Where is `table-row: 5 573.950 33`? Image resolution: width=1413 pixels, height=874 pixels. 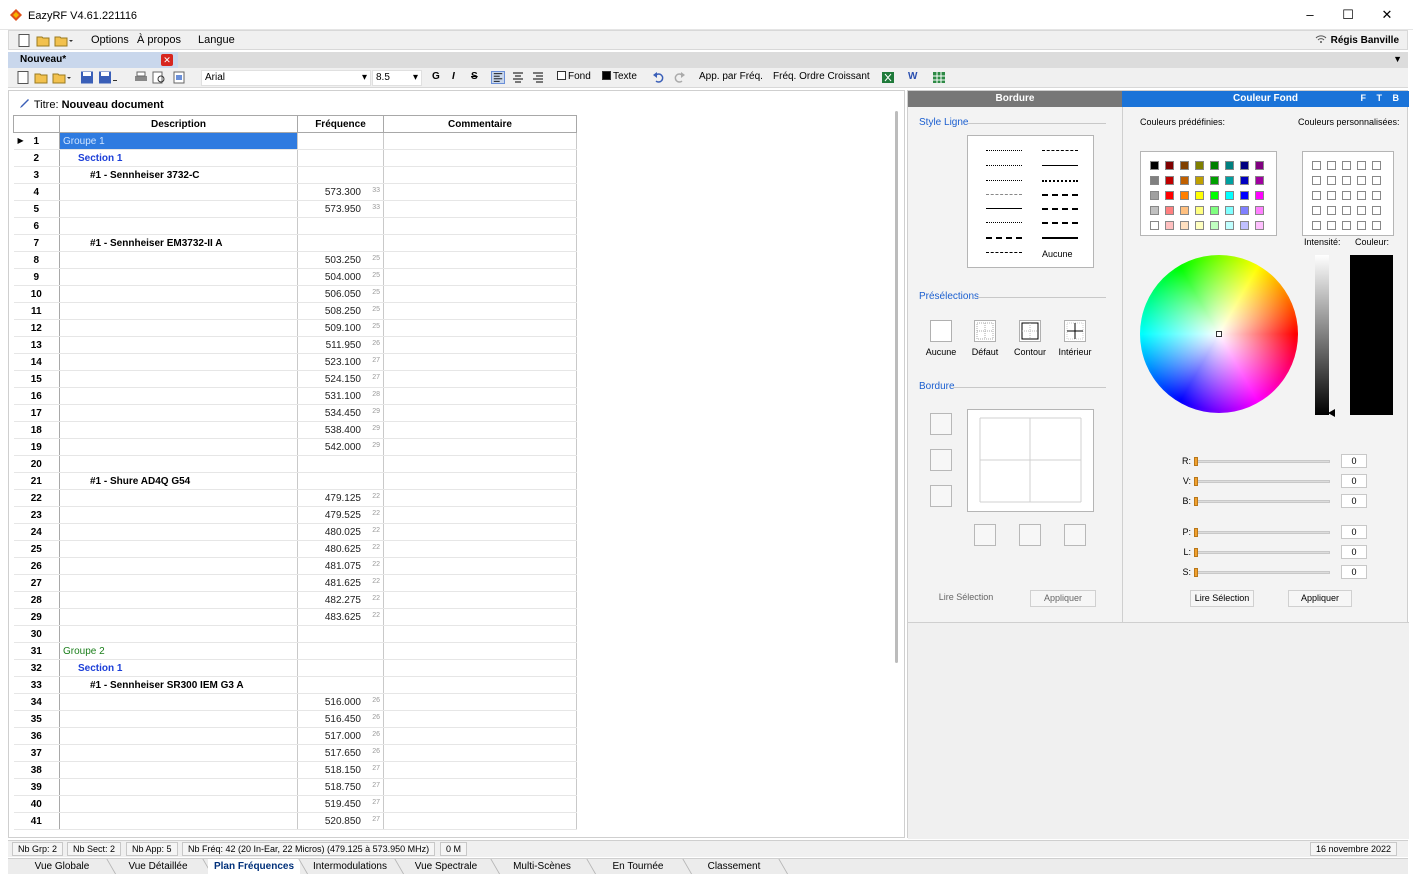 table-row: 5 573.950 33 is located at coordinates (295, 209).